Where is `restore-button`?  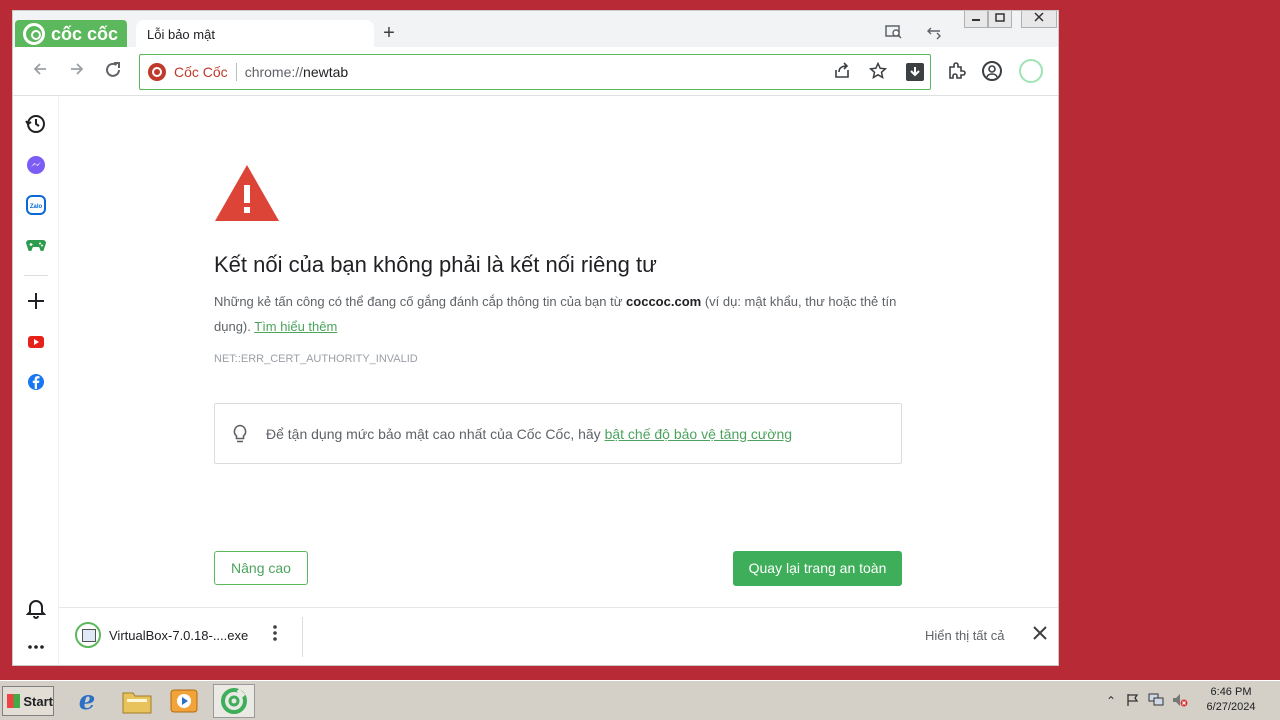 restore-button is located at coordinates (1000, 19).